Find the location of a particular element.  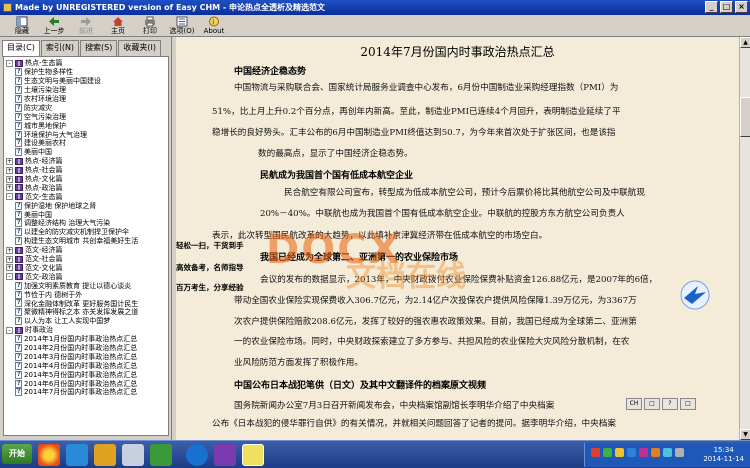

floating-bird-icon is located at coordinates (695, 295).